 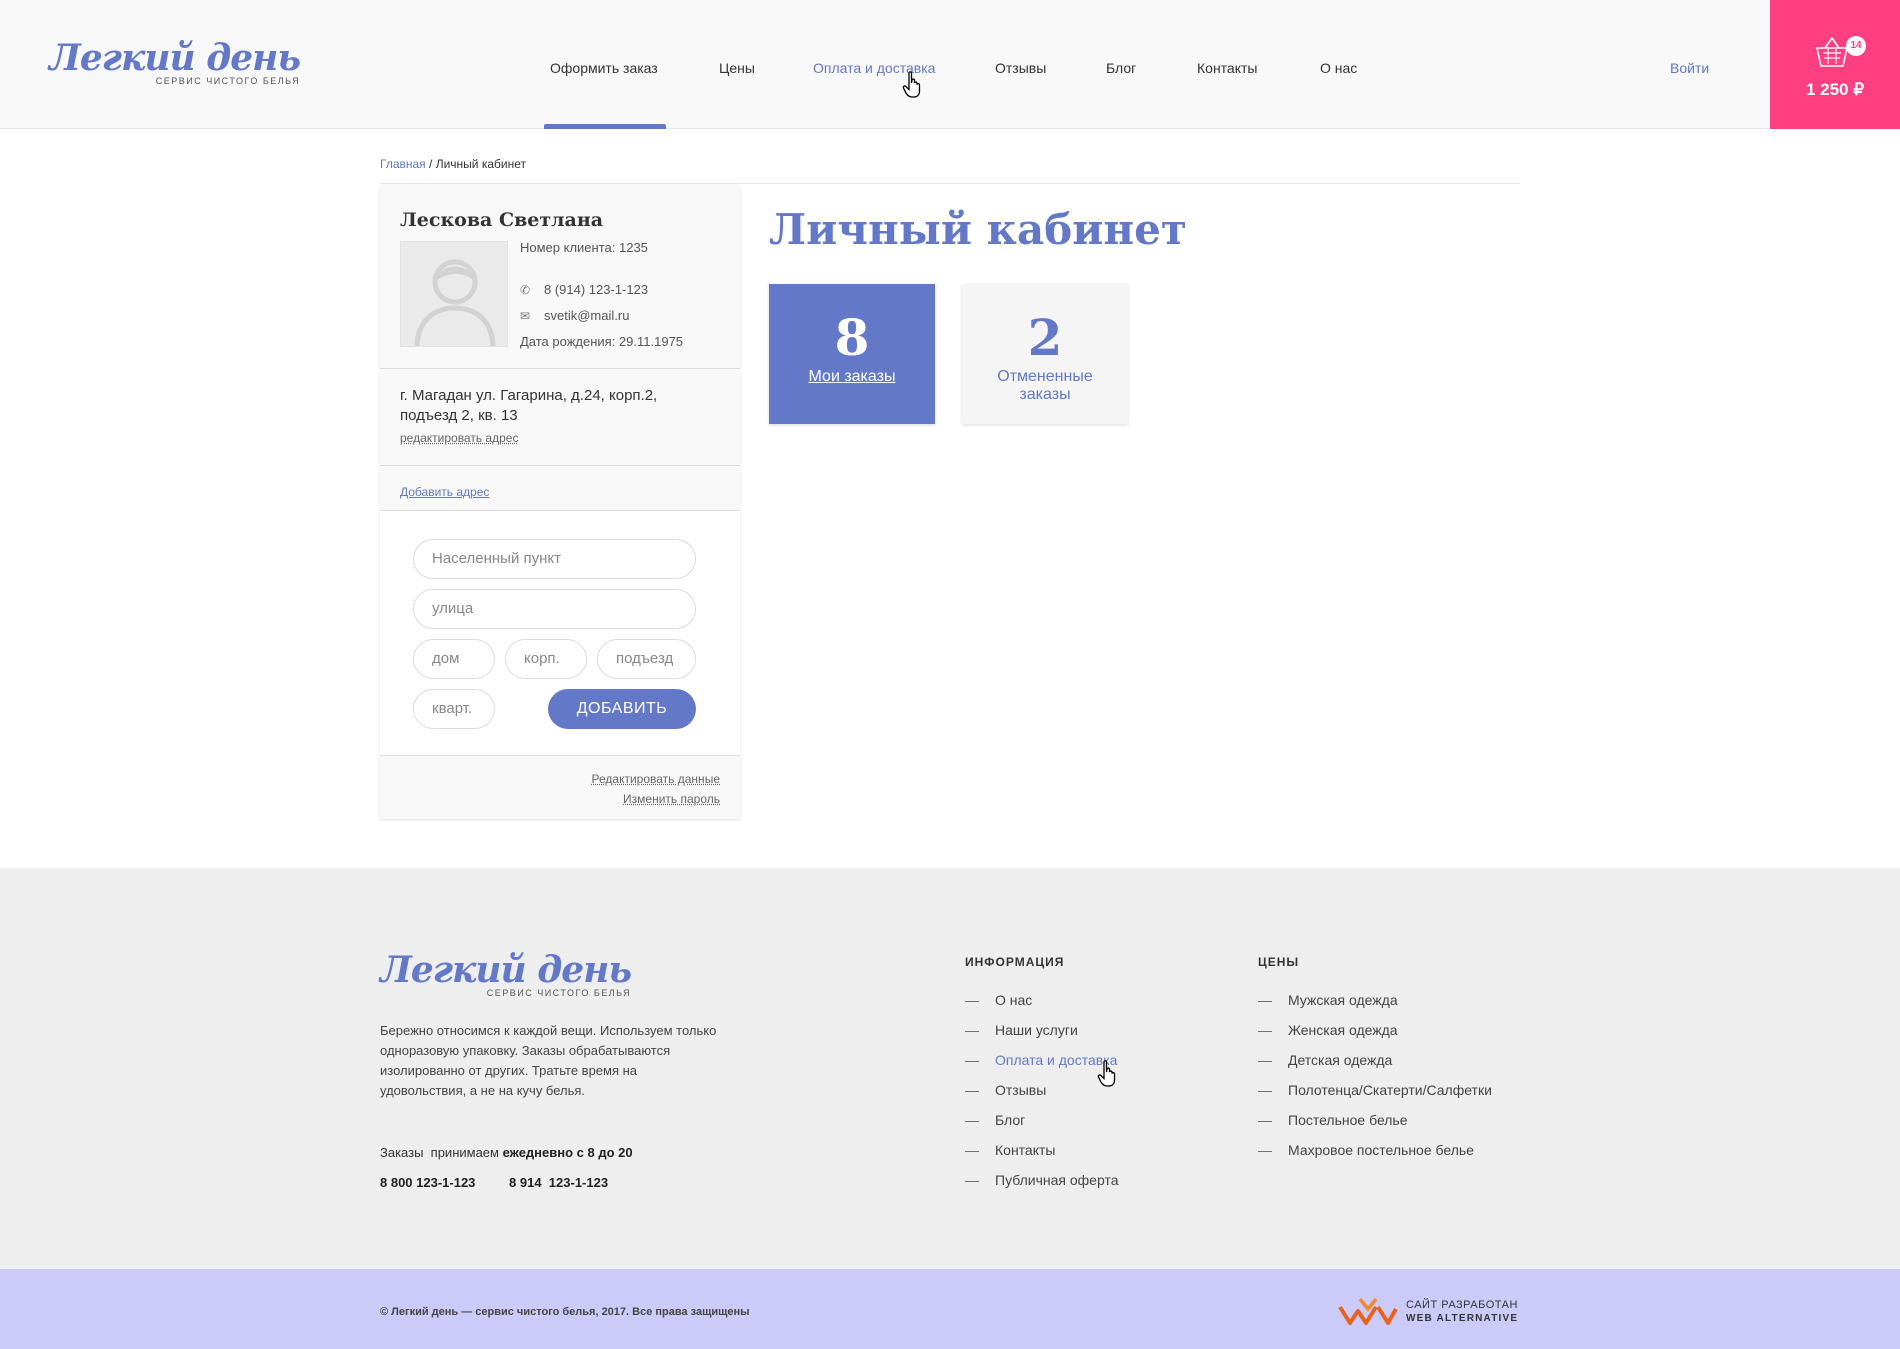 I want to click on site-logo: Легкий день СЕРВИС ЧИСТОГО БЕЛЬЯ, so click(x=175, y=61).